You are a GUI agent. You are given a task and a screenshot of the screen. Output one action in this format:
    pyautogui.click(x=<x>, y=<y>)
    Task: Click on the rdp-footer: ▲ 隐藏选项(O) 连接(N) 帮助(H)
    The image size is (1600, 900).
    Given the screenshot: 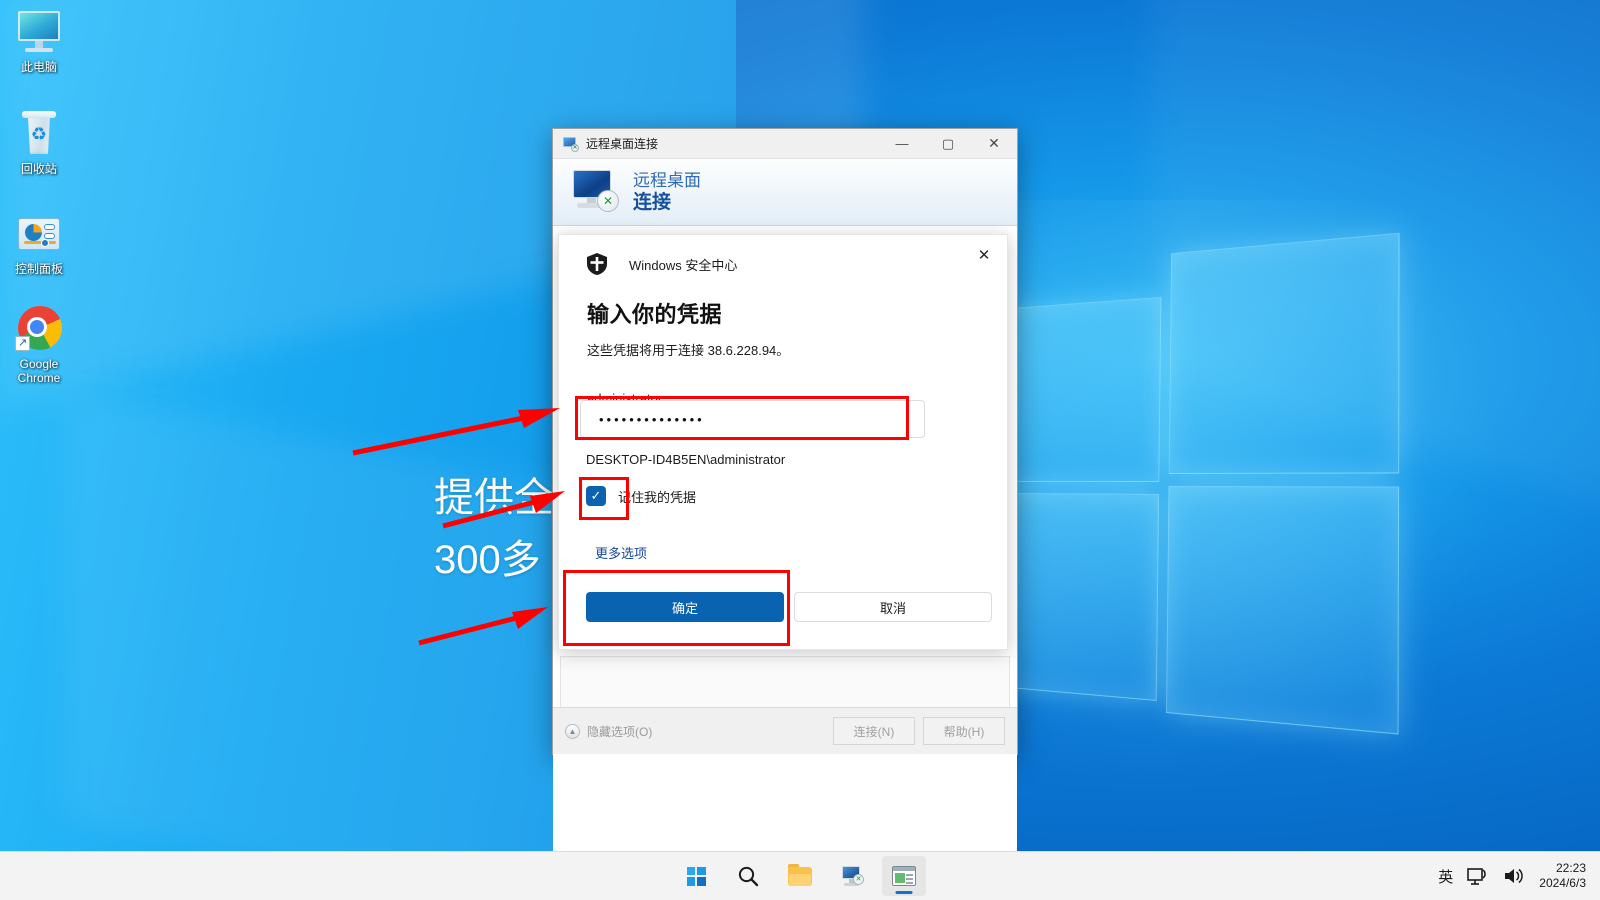 What is the action you would take?
    pyautogui.click(x=785, y=730)
    